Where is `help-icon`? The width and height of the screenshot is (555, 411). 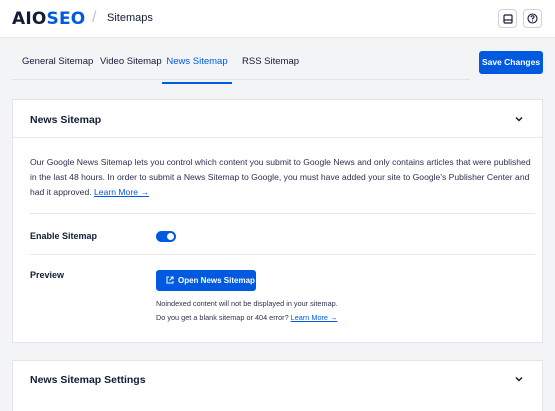
help-icon is located at coordinates (532, 18).